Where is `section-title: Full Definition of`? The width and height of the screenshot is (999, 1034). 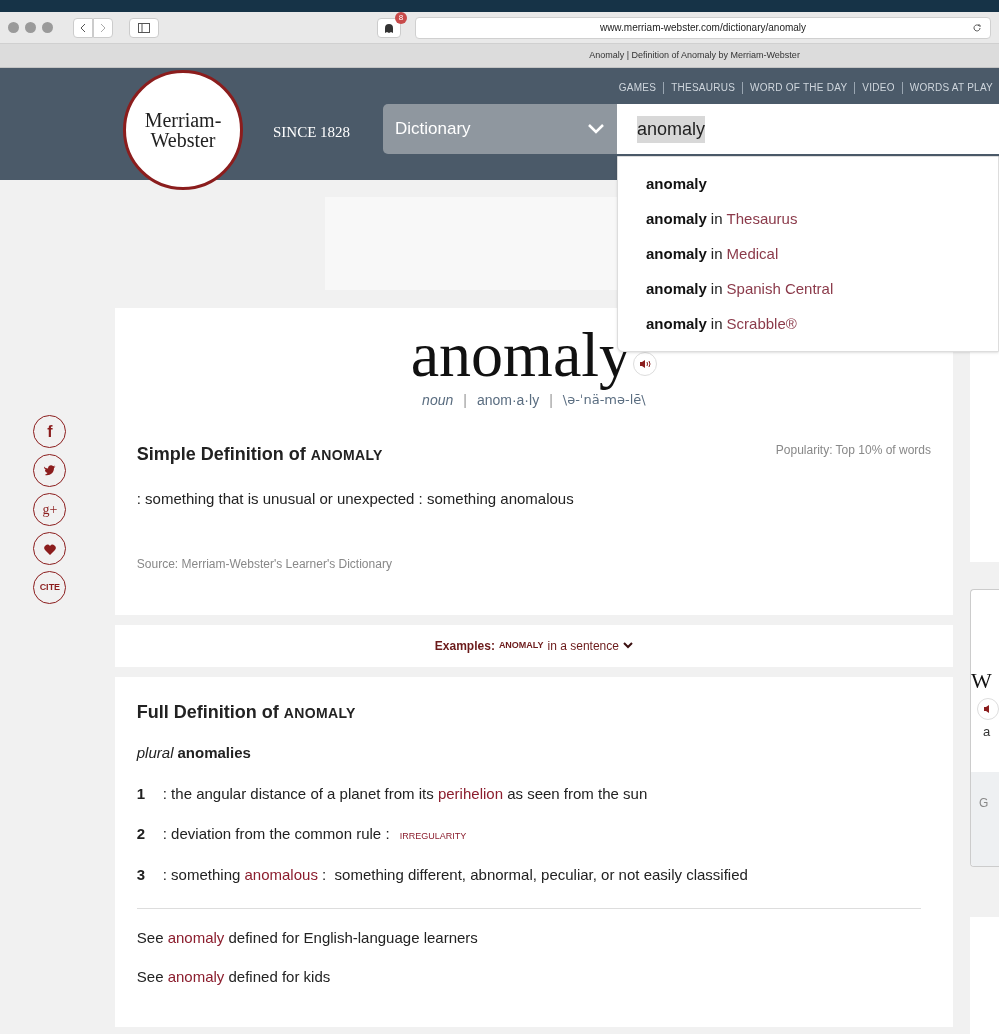
section-title: Full Definition of is located at coordinates (207, 712).